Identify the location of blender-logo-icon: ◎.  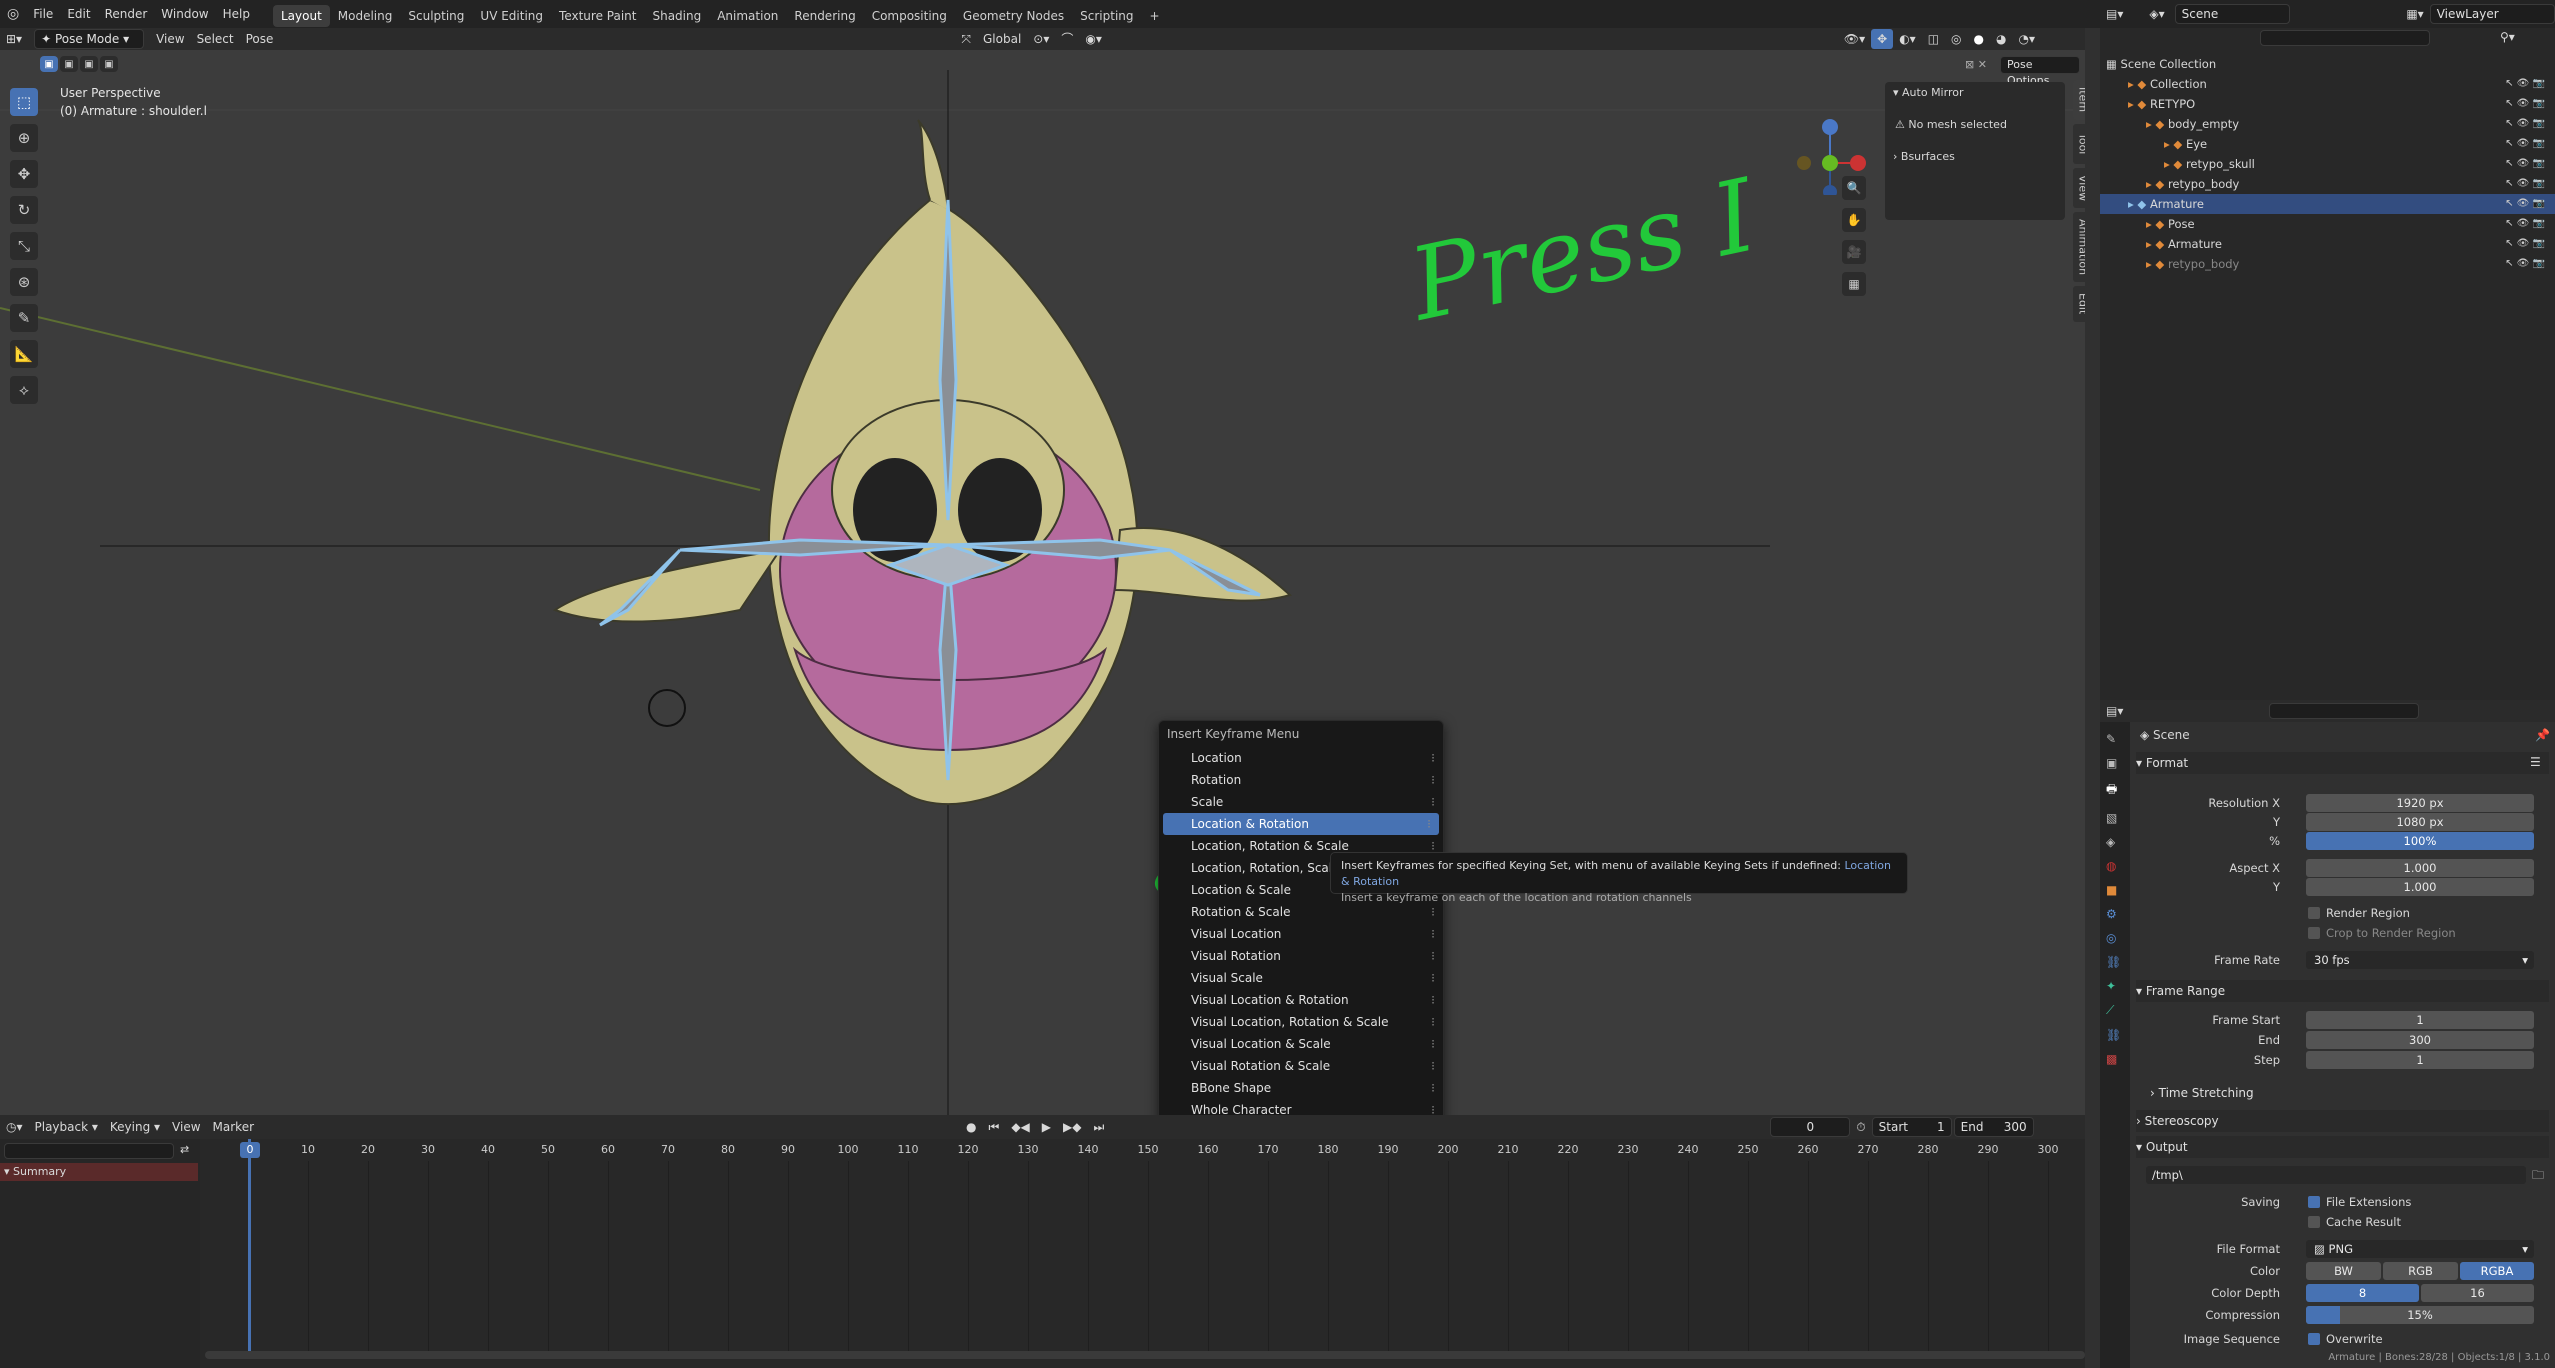
(13, 14).